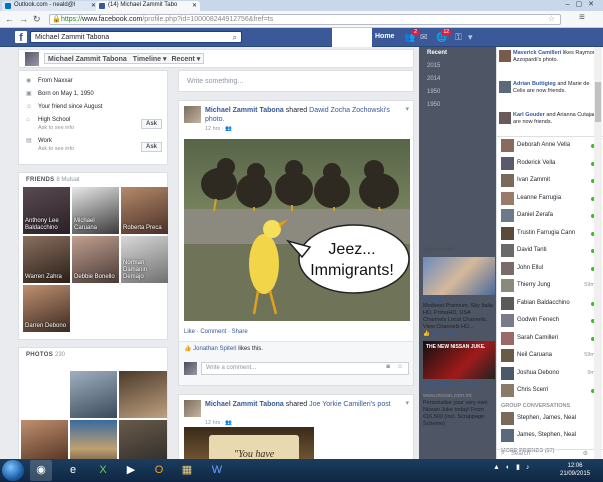 The width and height of the screenshot is (603, 482). What do you see at coordinates (598, 102) in the screenshot?
I see `scrollbar-thumb` at bounding box center [598, 102].